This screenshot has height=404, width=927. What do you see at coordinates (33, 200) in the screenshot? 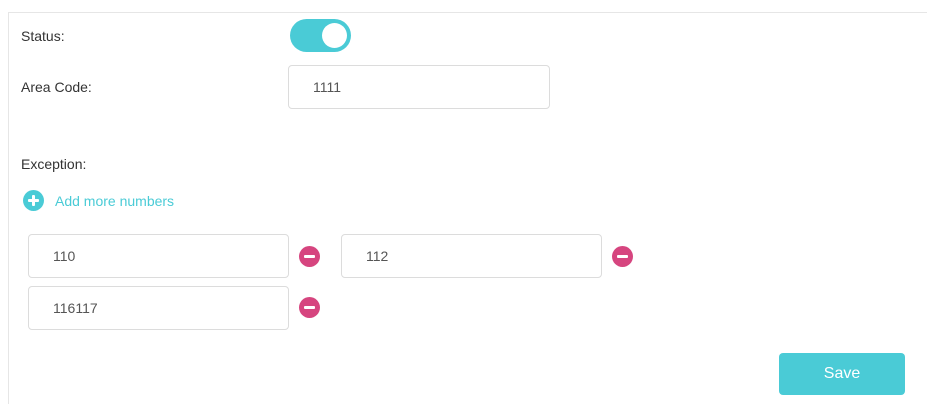
I see `plus-circle-icon` at bounding box center [33, 200].